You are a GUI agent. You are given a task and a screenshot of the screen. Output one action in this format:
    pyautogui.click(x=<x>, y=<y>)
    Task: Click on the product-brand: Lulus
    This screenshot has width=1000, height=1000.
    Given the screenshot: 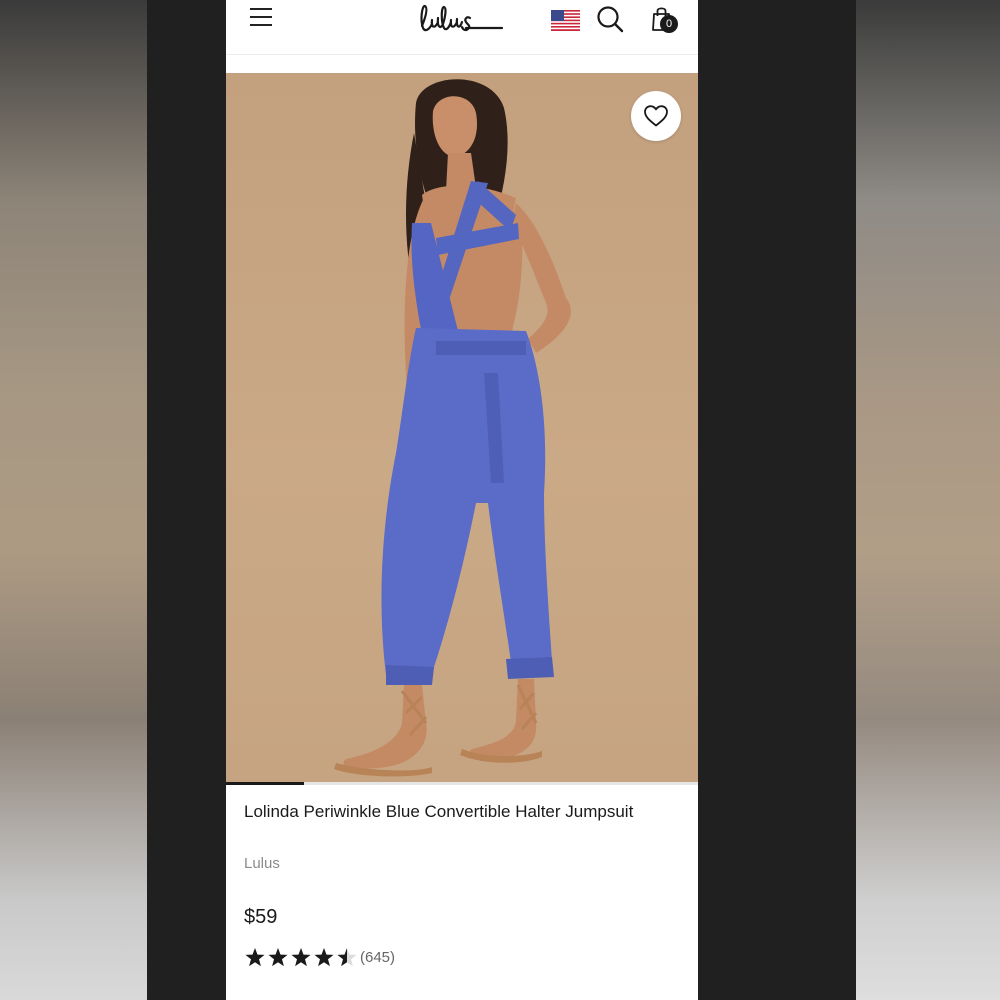 What is the action you would take?
    pyautogui.click(x=262, y=863)
    